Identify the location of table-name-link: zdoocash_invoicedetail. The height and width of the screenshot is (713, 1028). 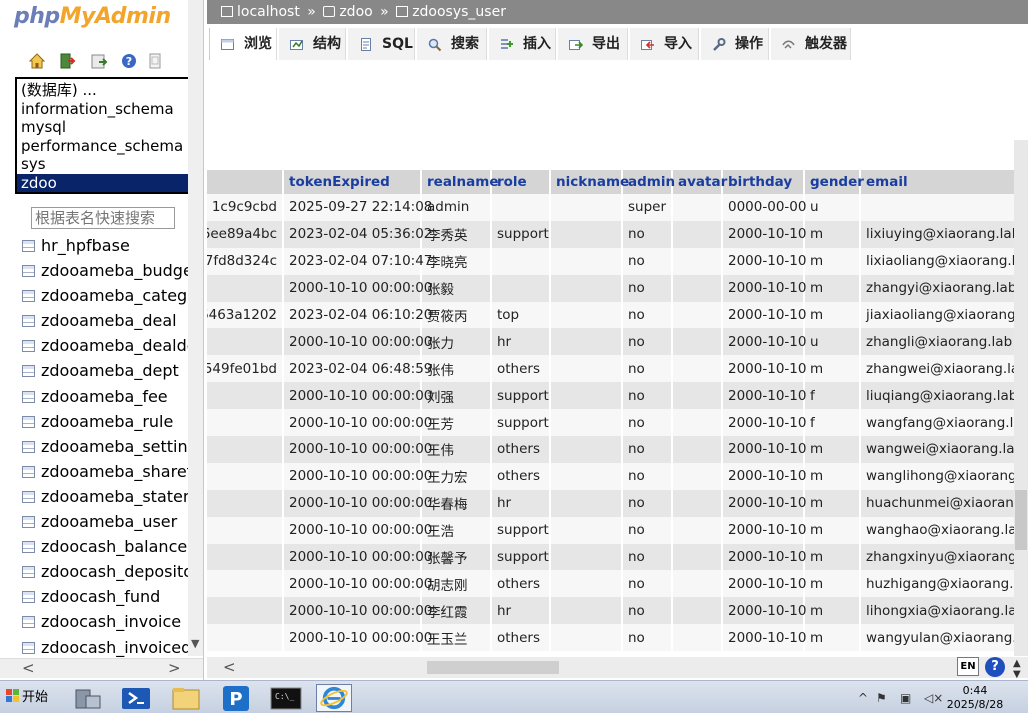
(114, 648).